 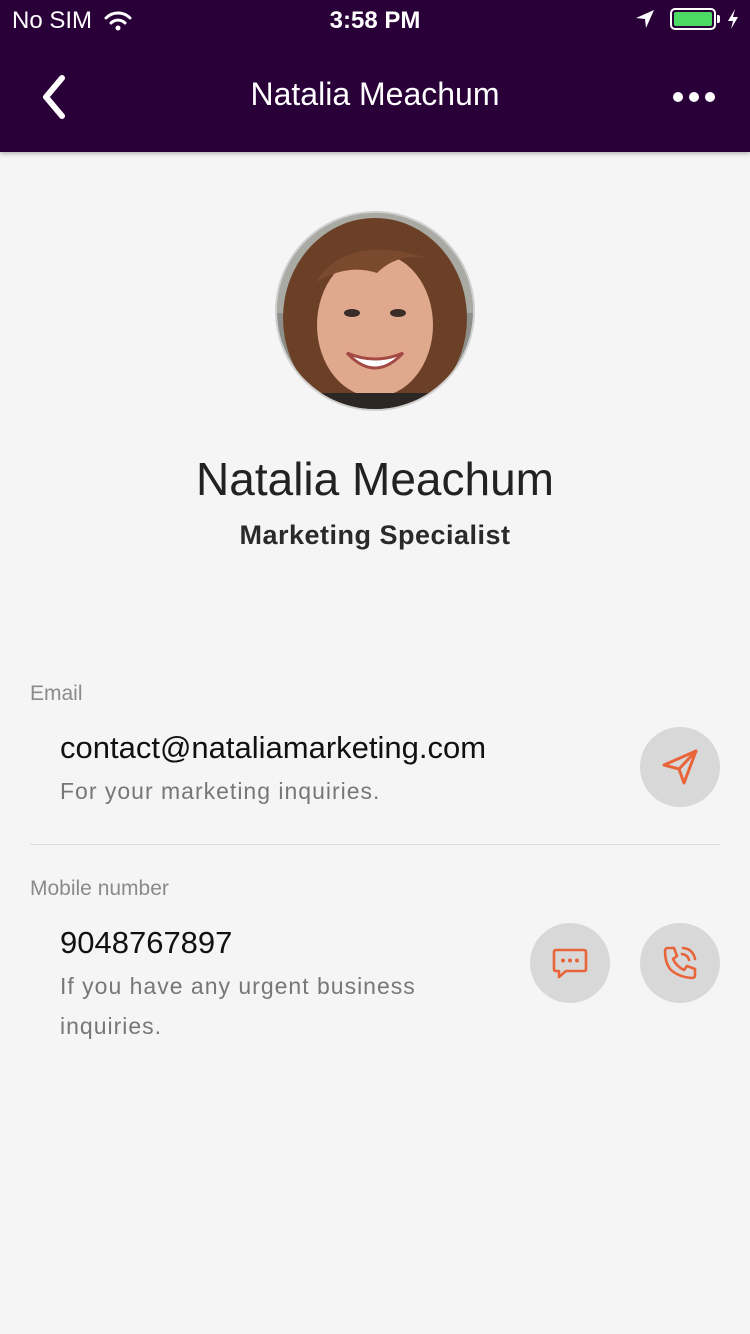 I want to click on more-horizontal-icon, so click(x=694, y=97).